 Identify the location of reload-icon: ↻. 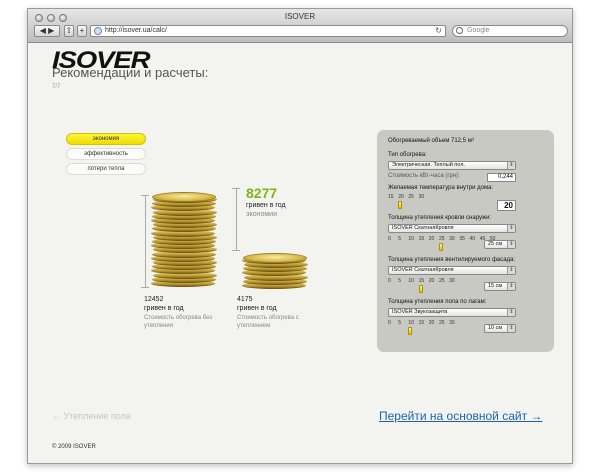
(438, 31).